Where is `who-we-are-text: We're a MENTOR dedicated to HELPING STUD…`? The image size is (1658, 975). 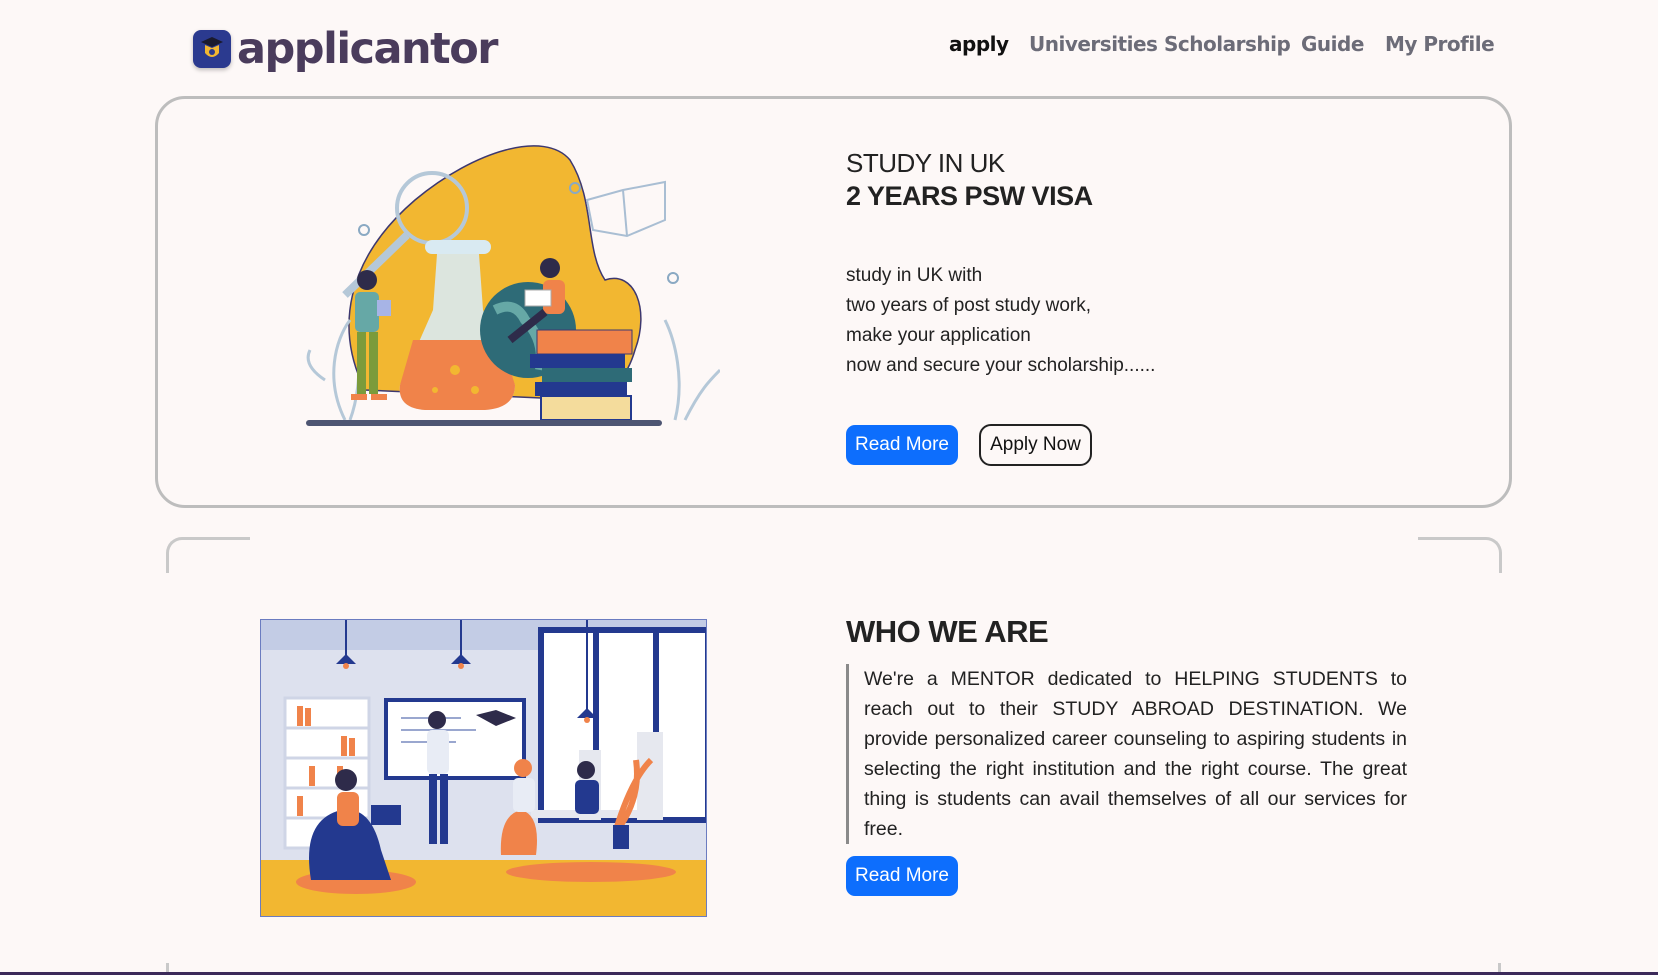
who-we-are-text: We're a MENTOR dedicated to HELPING STUD… is located at coordinates (1135, 754).